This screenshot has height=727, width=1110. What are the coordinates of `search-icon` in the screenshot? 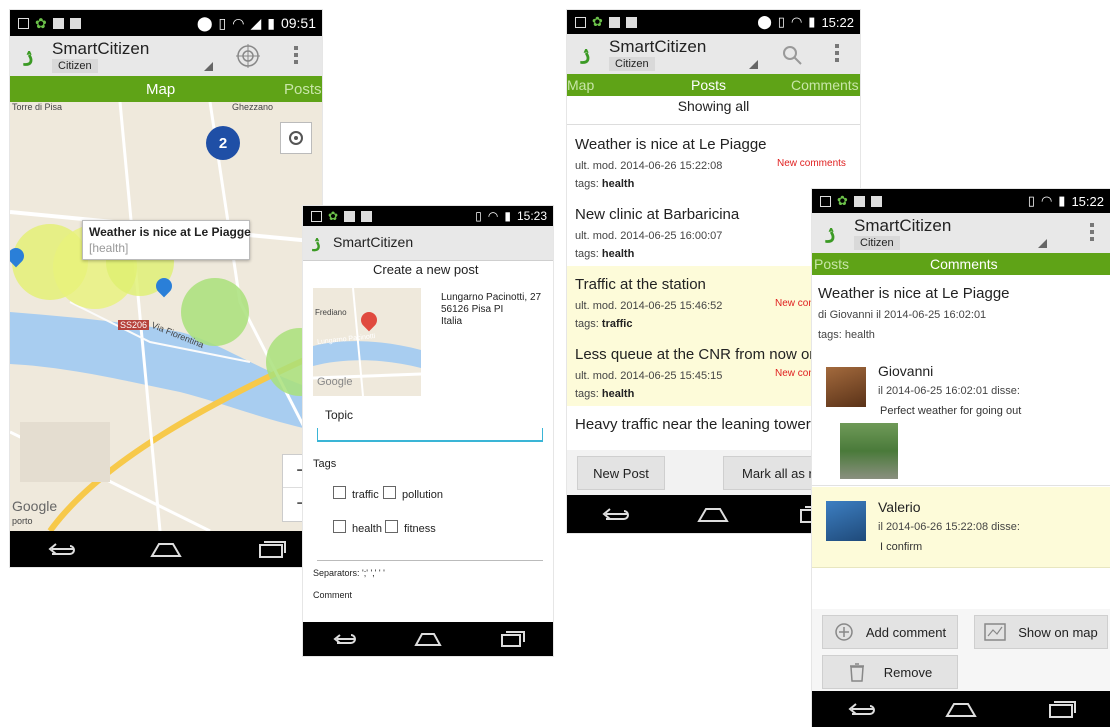 It's located at (792, 55).